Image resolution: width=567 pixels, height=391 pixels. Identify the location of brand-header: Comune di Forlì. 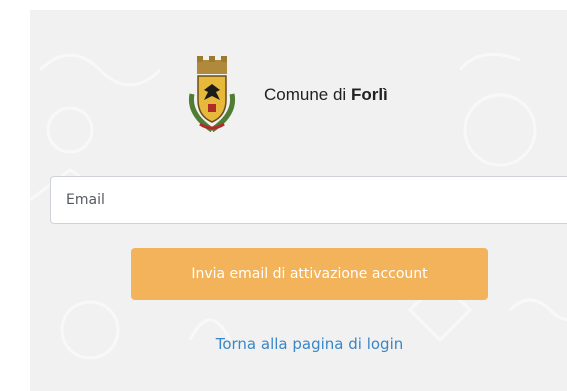
(287, 95).